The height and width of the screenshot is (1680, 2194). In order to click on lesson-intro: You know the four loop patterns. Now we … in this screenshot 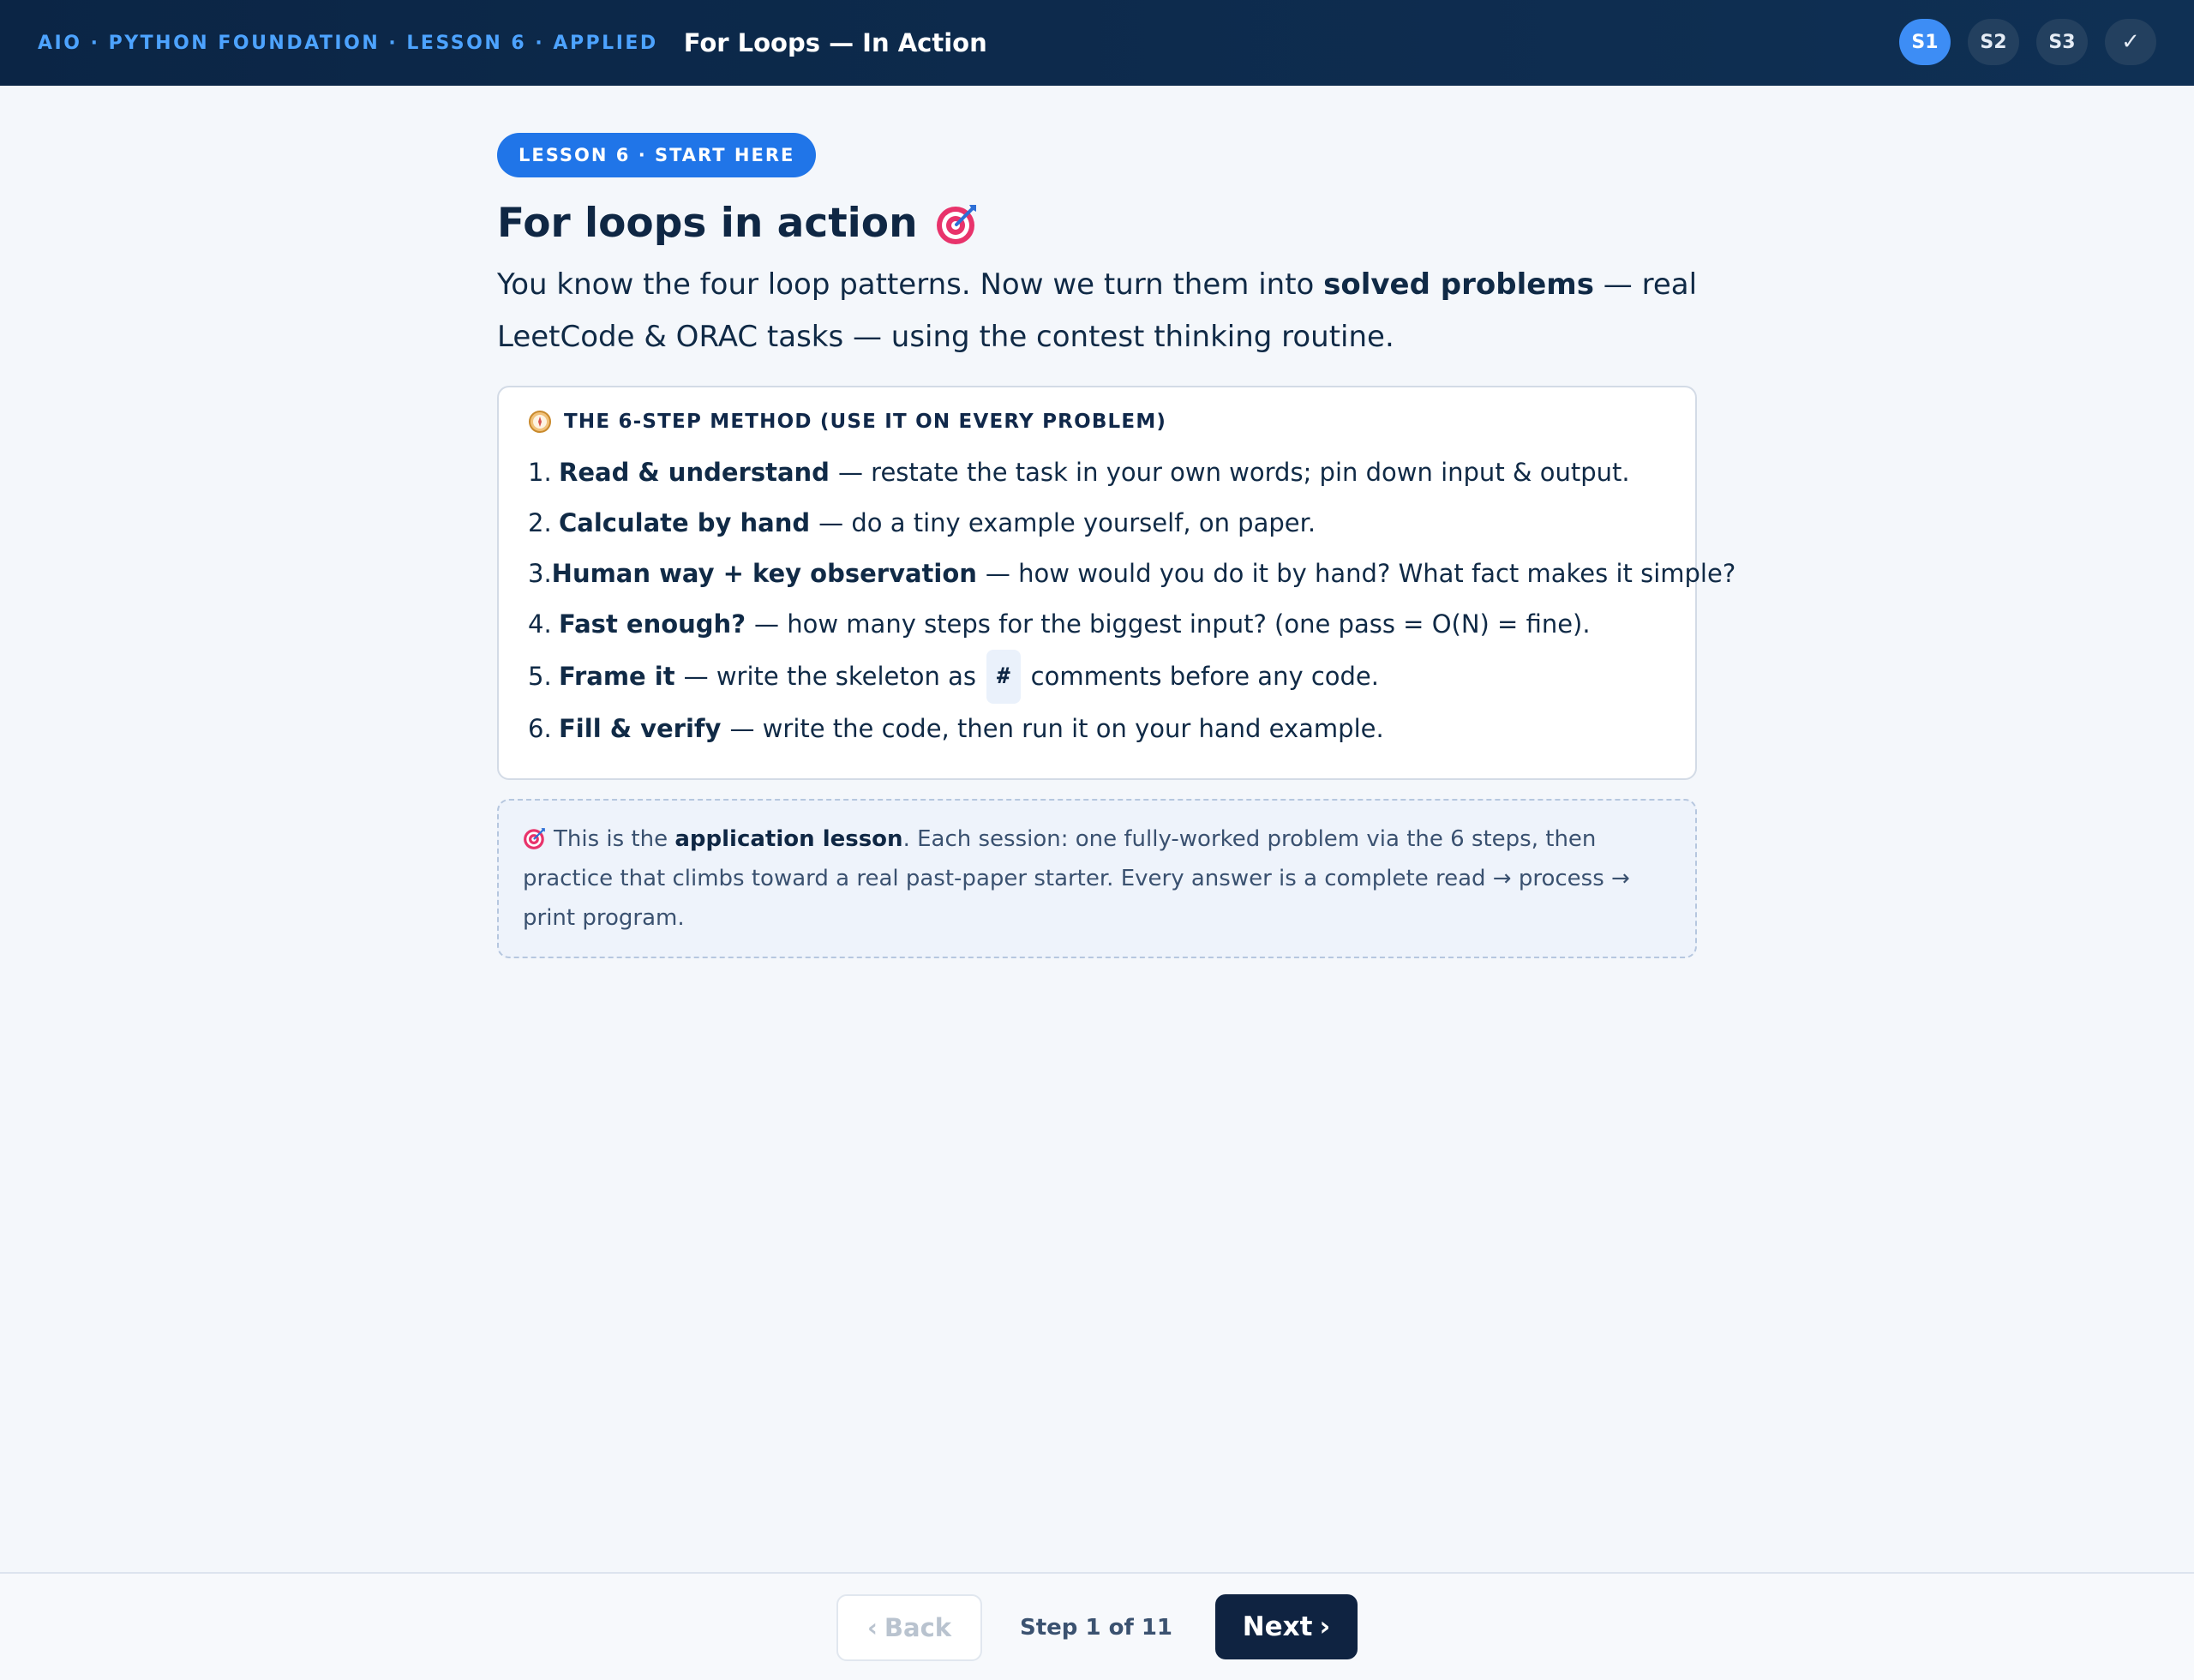, I will do `click(1097, 311)`.